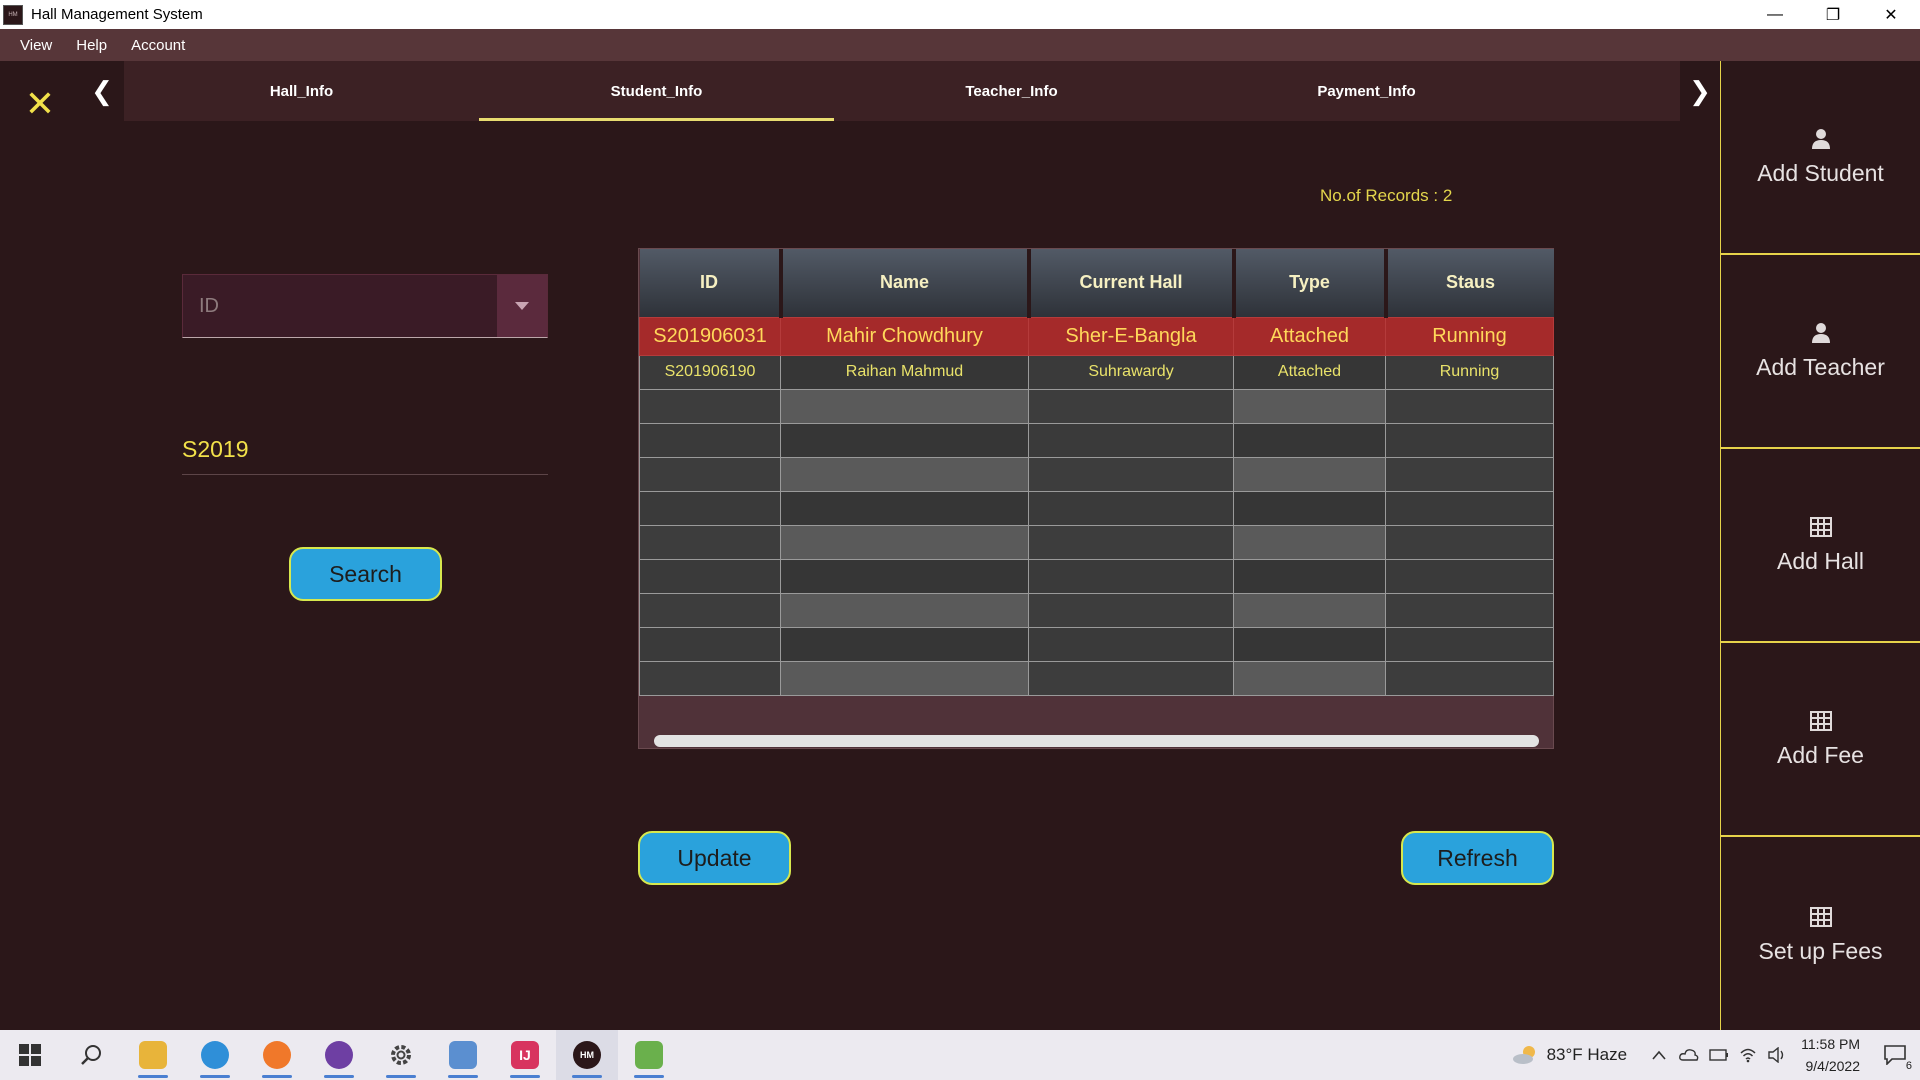  I want to click on gear-icon, so click(401, 1055).